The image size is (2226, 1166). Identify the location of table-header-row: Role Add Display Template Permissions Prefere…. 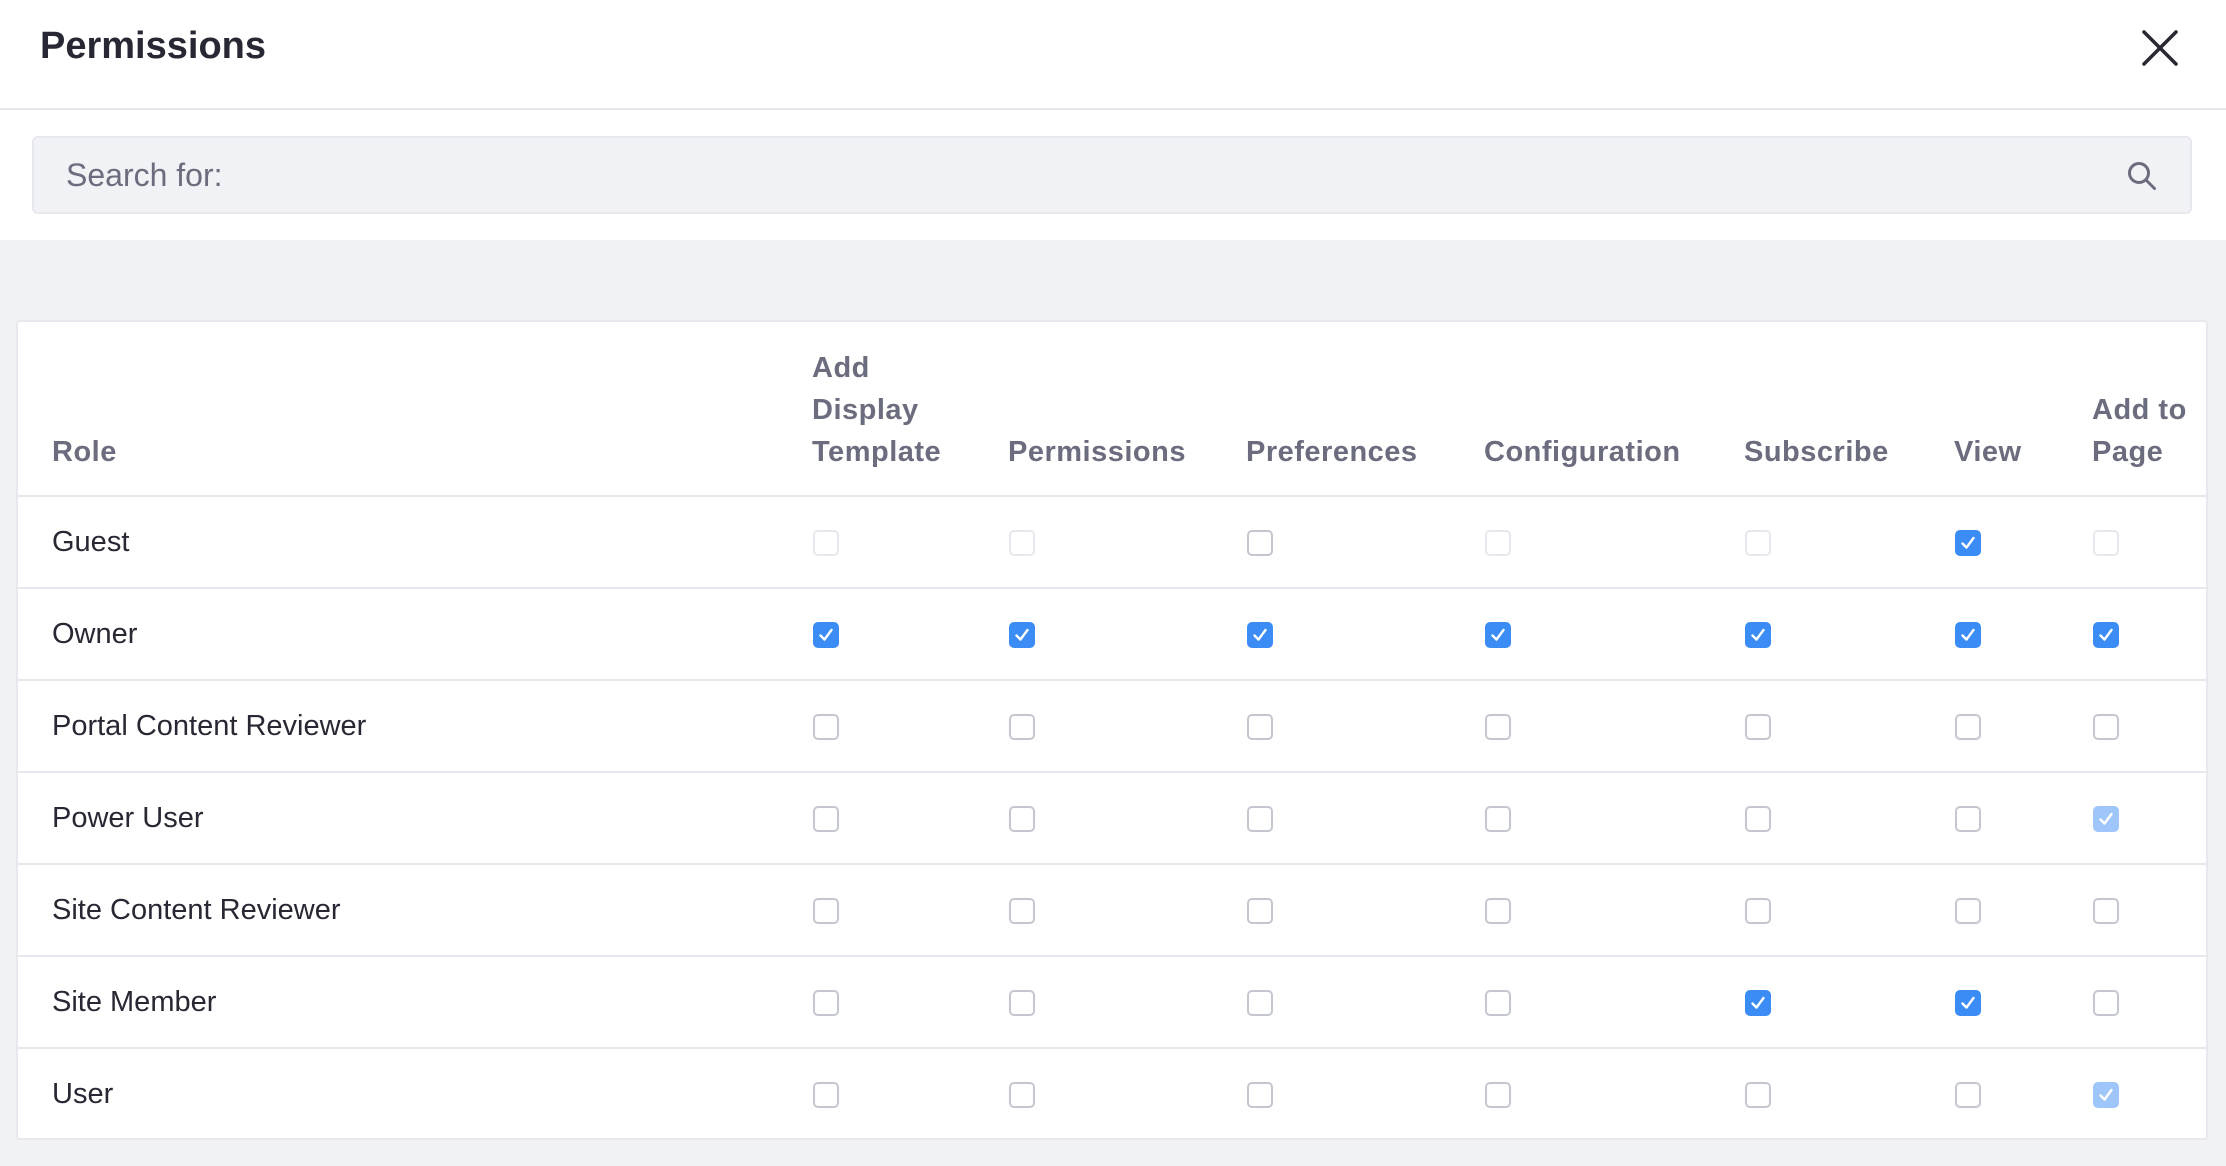
(1112, 409).